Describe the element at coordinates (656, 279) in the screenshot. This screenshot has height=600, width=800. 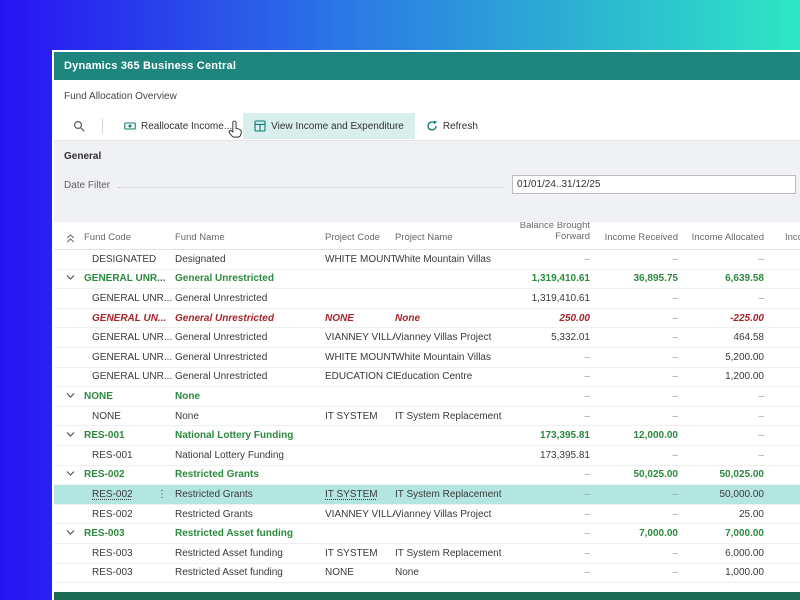
I see `income-received-value: 36,895.75` at that location.